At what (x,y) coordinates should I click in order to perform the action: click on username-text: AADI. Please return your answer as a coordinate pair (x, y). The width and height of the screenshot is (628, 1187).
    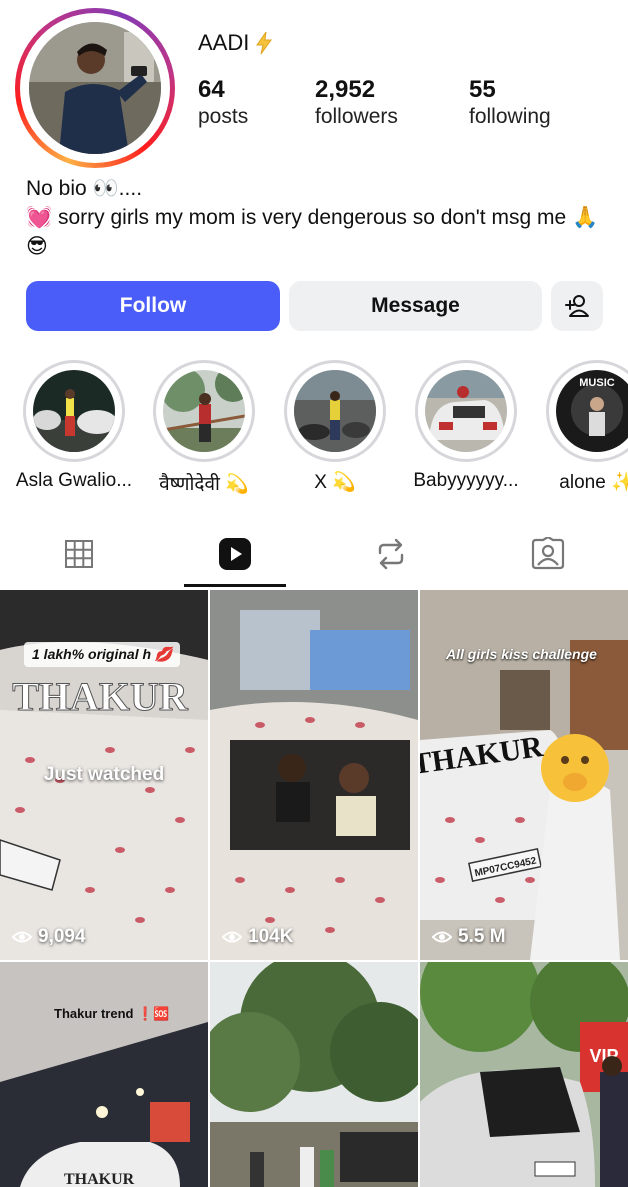
    Looking at the image, I should click on (224, 42).